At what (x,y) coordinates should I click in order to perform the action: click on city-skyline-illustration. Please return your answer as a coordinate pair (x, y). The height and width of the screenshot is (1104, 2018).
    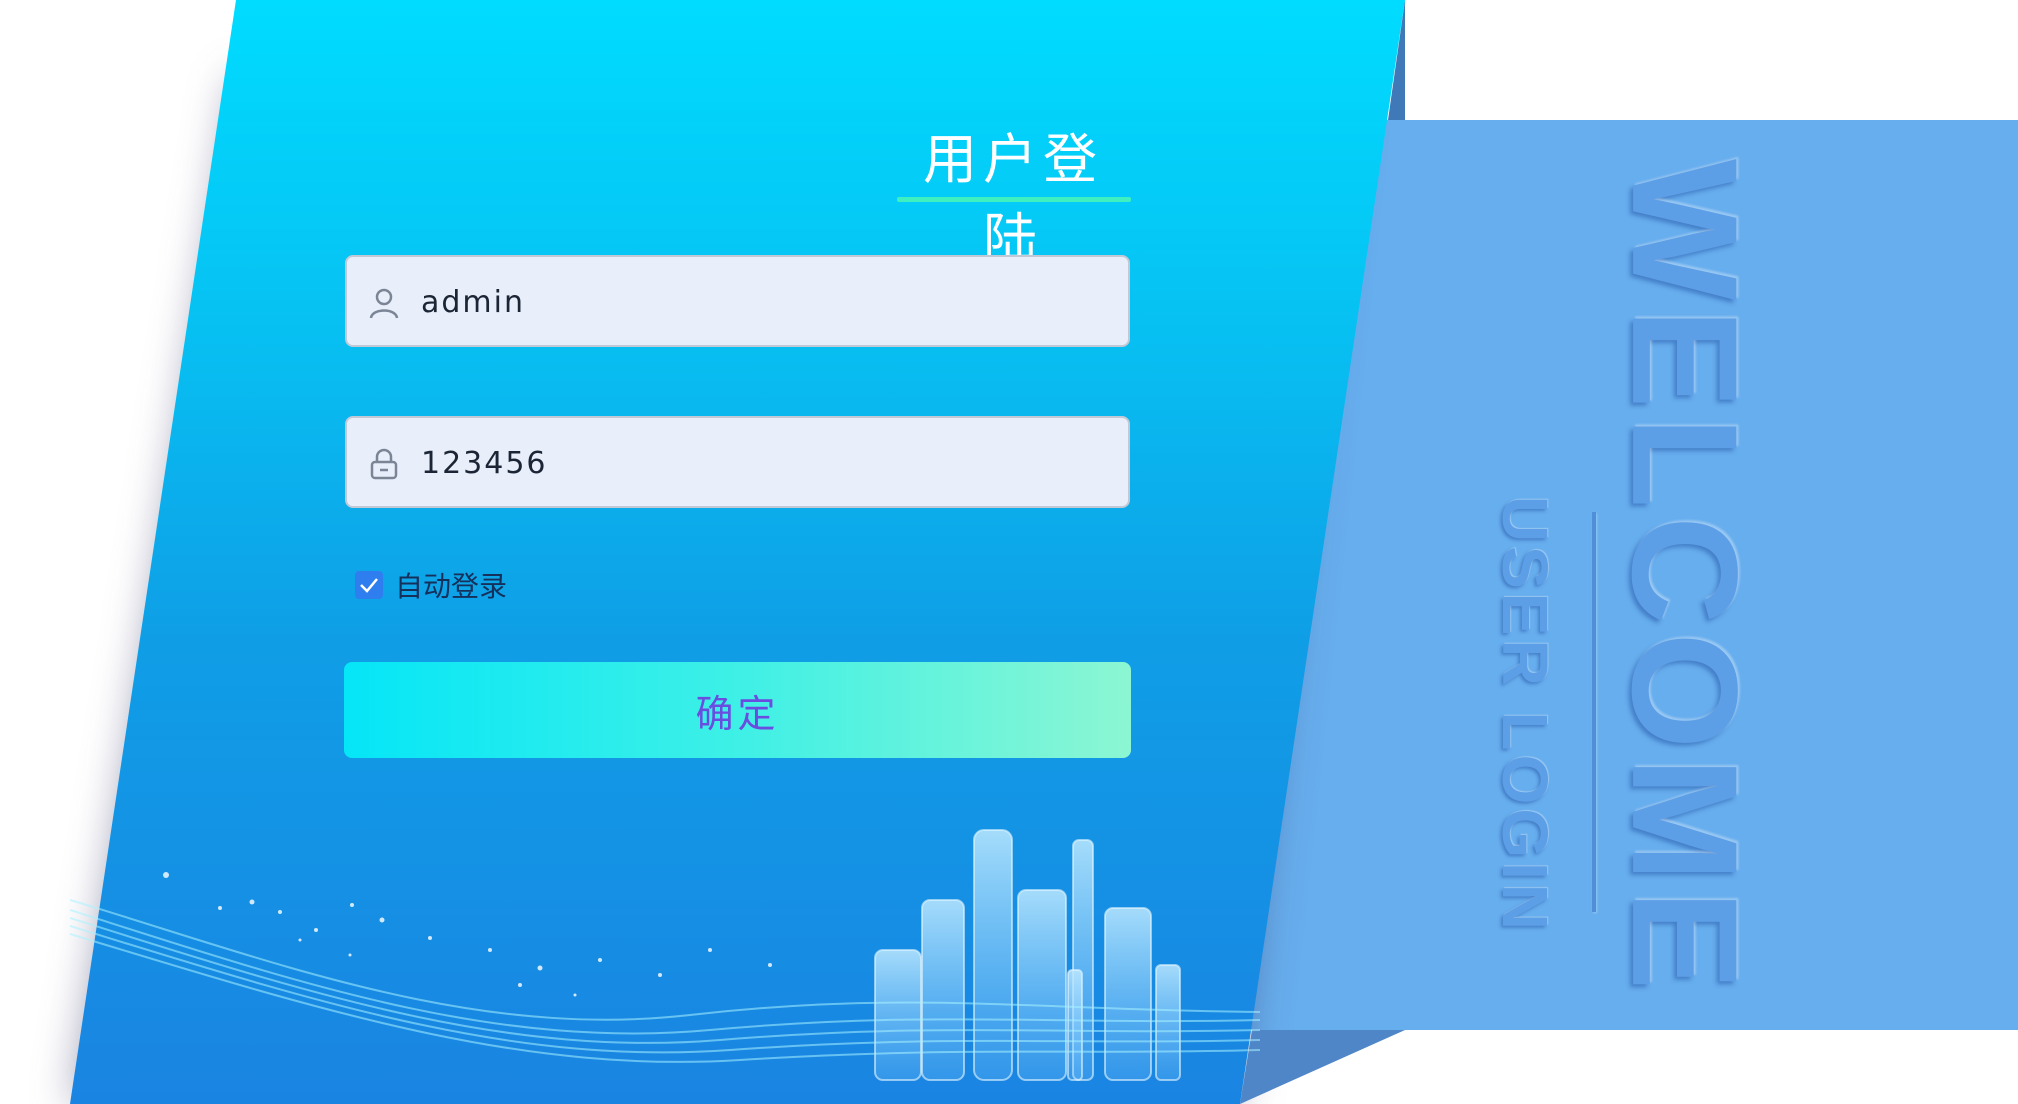
    Looking at the image, I should click on (665, 955).